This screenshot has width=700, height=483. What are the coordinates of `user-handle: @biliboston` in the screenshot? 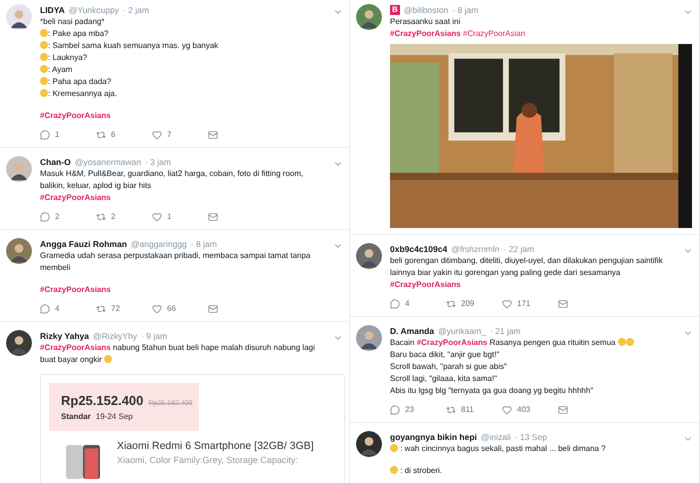 It's located at (426, 10).